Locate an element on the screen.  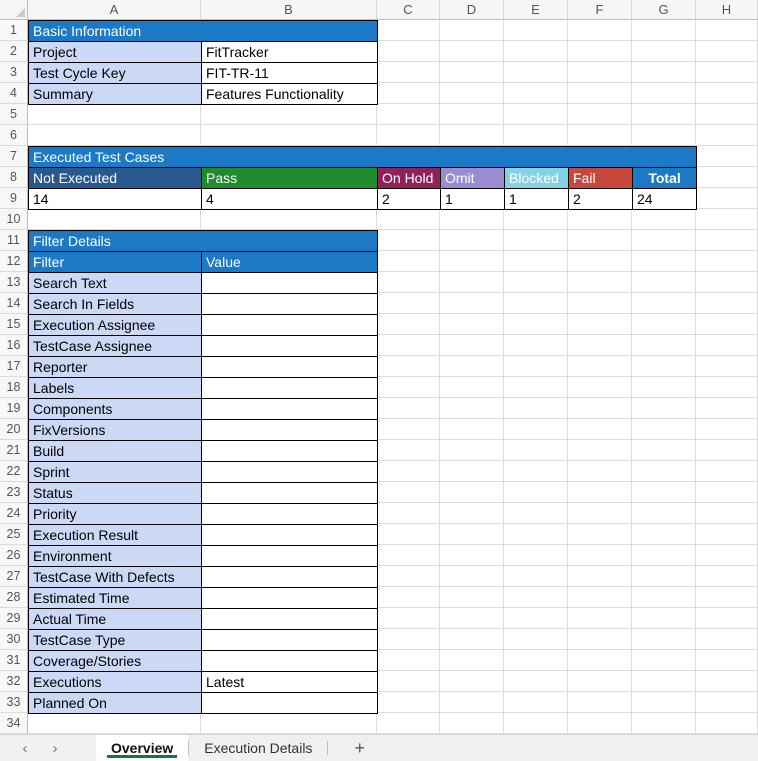
row-number-14: 14 is located at coordinates (14, 303).